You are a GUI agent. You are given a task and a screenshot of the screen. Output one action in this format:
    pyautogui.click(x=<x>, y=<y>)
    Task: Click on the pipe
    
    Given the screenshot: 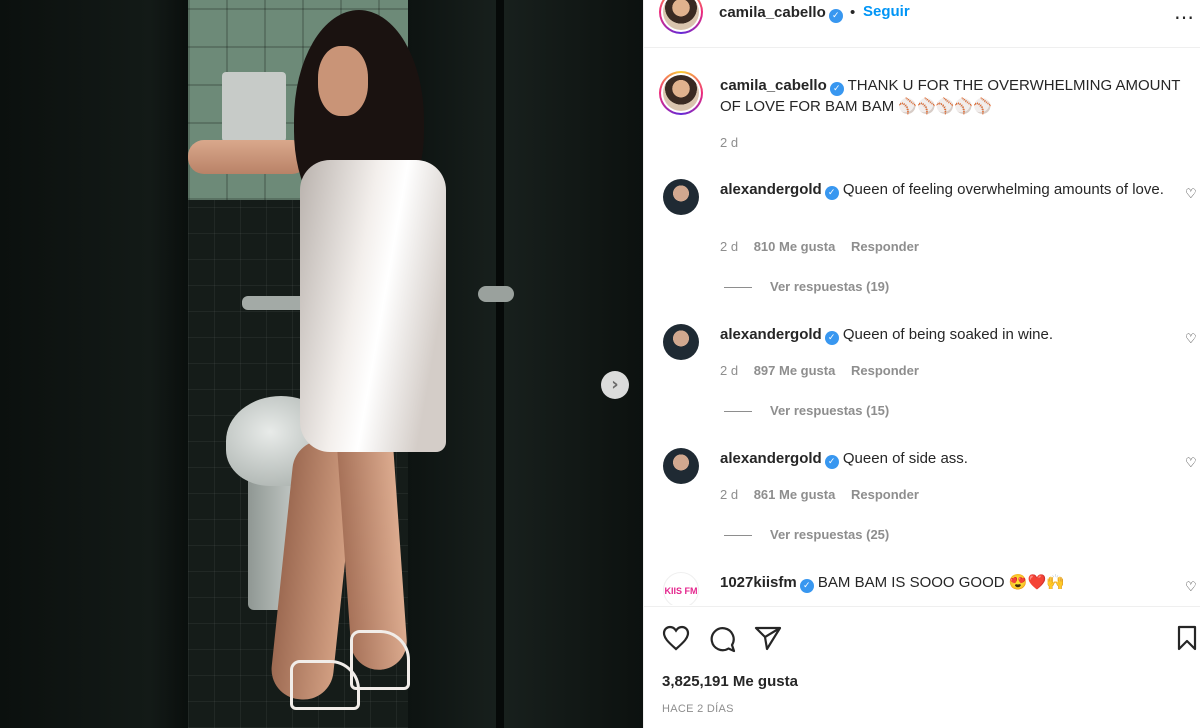 What is the action you would take?
    pyautogui.click(x=274, y=303)
    